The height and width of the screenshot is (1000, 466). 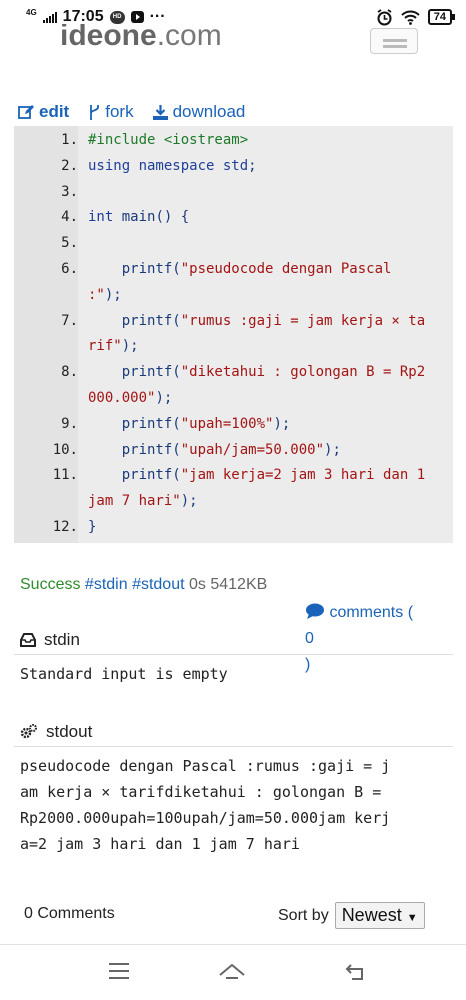 I want to click on sort-select: Newest ▼, so click(x=379, y=915).